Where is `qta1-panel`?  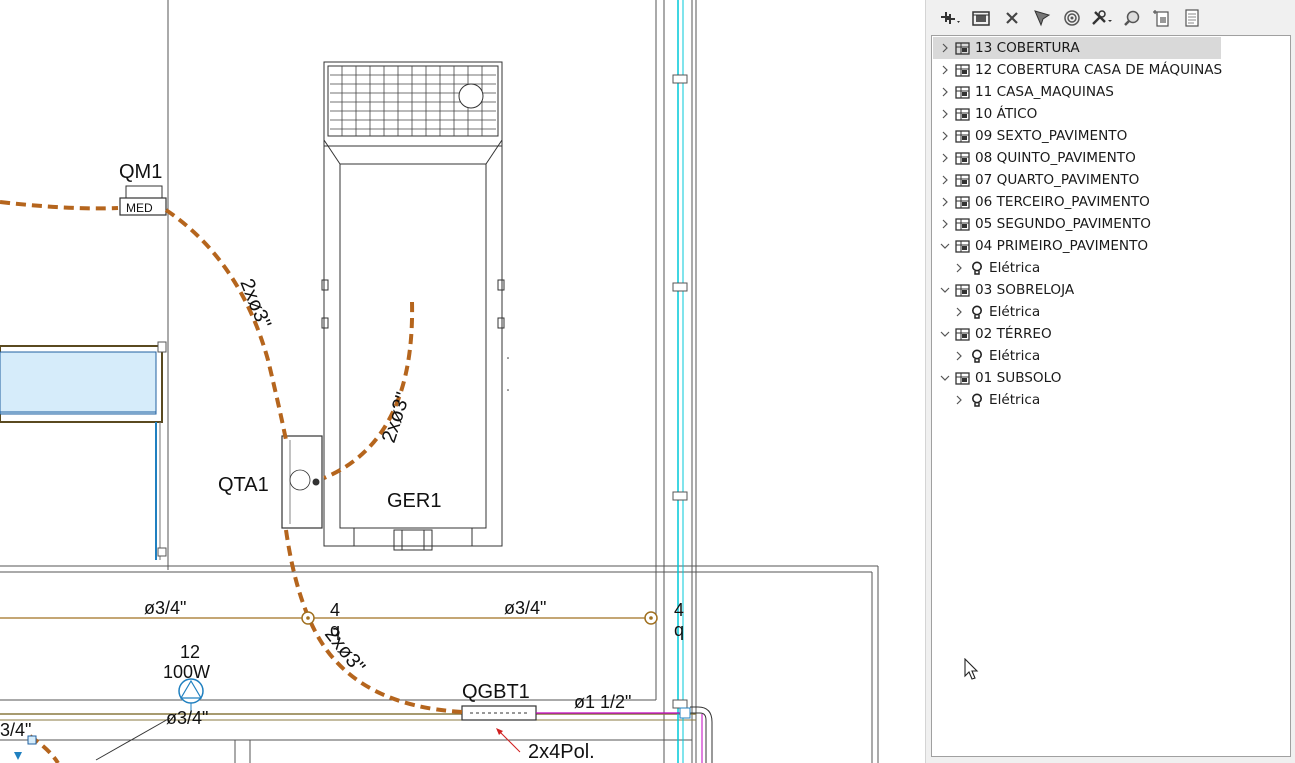
qta1-panel is located at coordinates (302, 482).